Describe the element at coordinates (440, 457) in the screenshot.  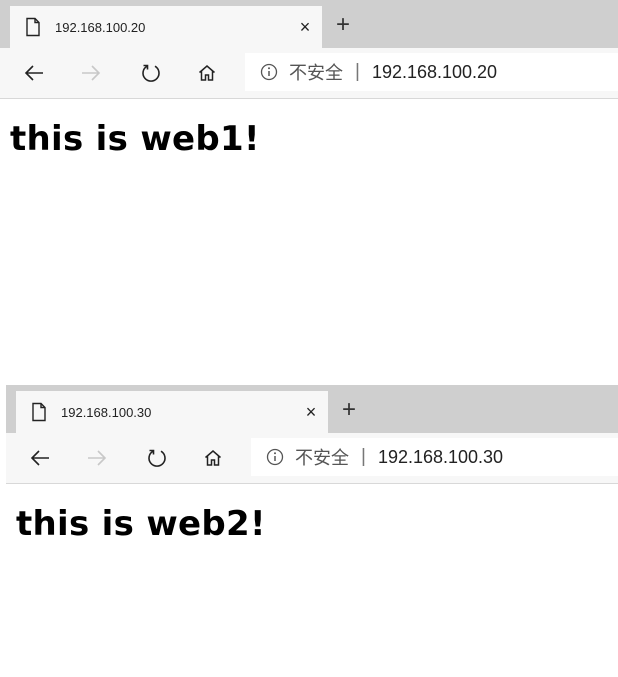
I see `url-text: 192.168.100.30` at that location.